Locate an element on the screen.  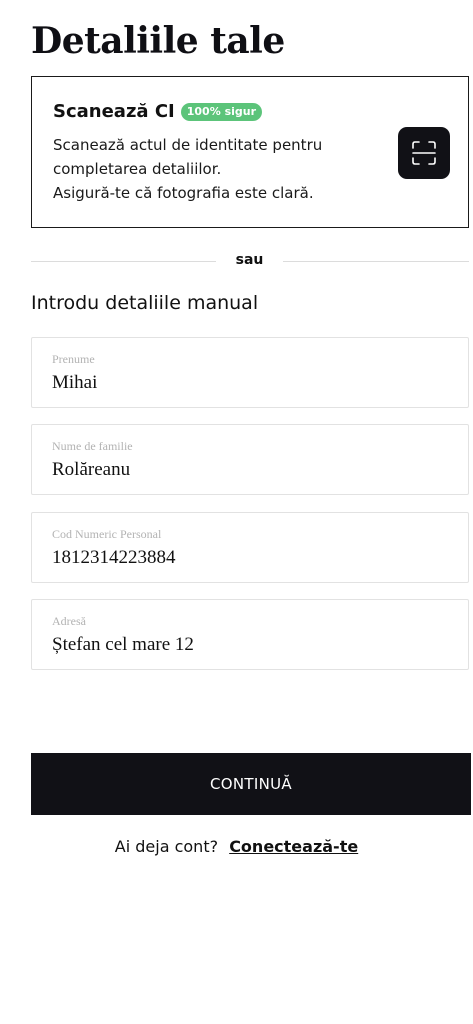
first-name-field: Prenume is located at coordinates (250, 372).